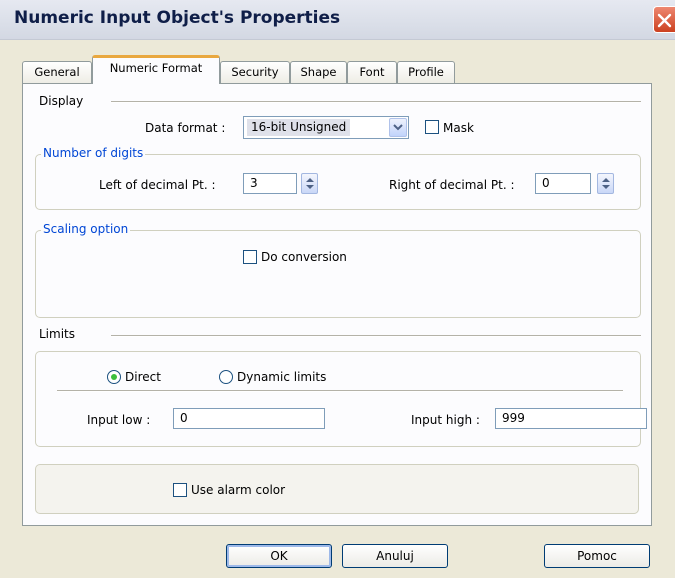  What do you see at coordinates (458, 128) in the screenshot?
I see `mask-label: Mask` at bounding box center [458, 128].